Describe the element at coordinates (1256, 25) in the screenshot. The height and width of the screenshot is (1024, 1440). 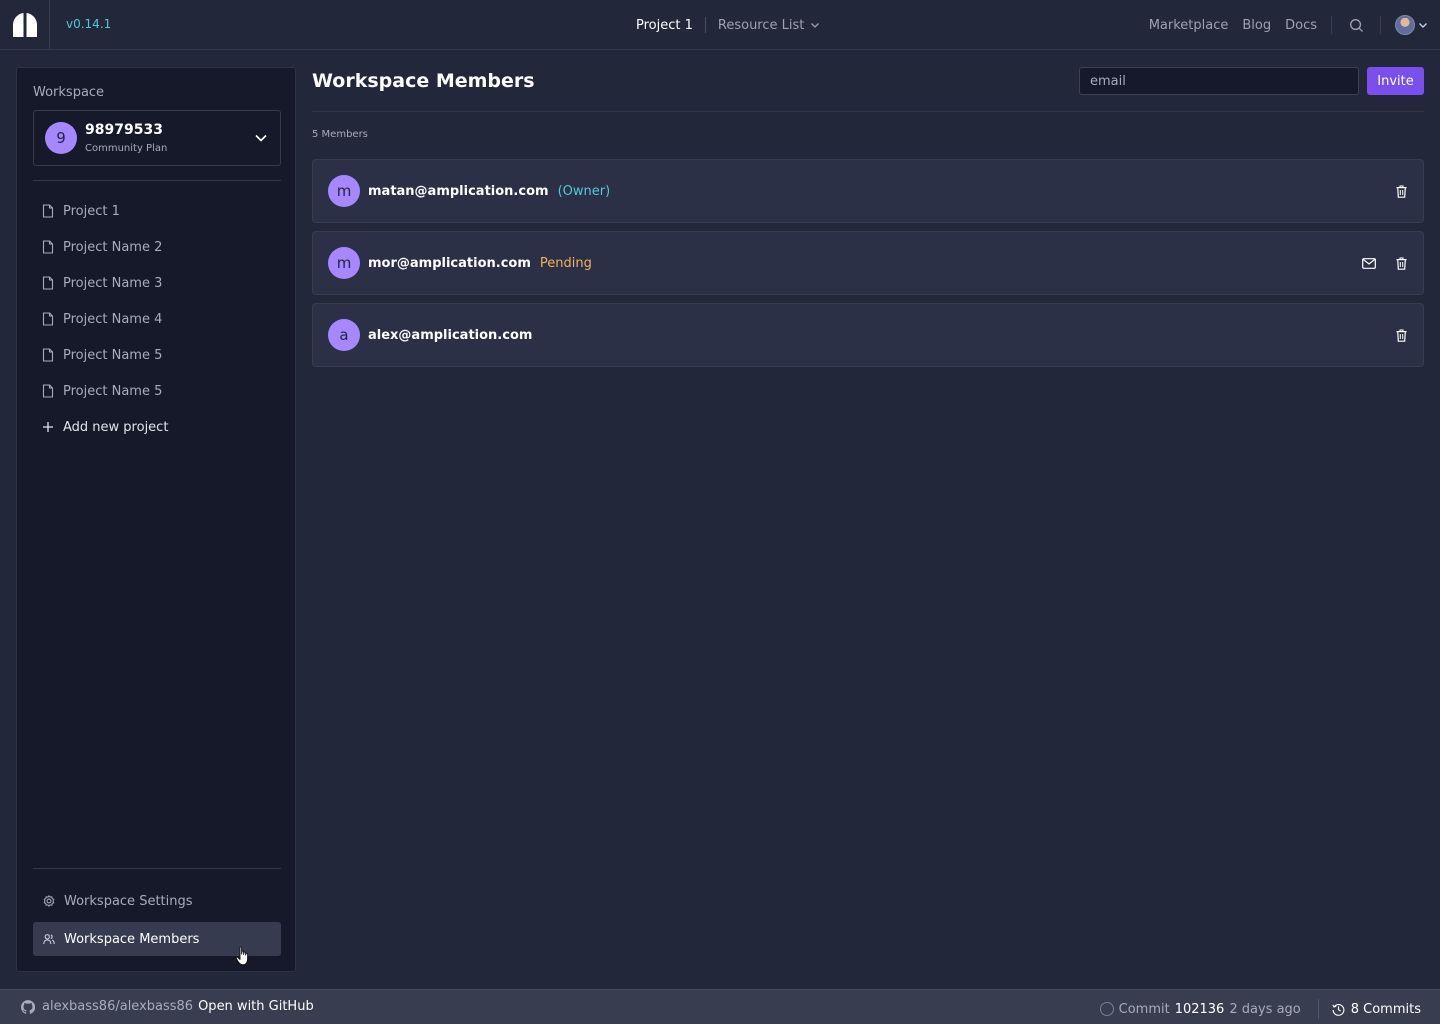
I see `blog-link: Blog` at that location.